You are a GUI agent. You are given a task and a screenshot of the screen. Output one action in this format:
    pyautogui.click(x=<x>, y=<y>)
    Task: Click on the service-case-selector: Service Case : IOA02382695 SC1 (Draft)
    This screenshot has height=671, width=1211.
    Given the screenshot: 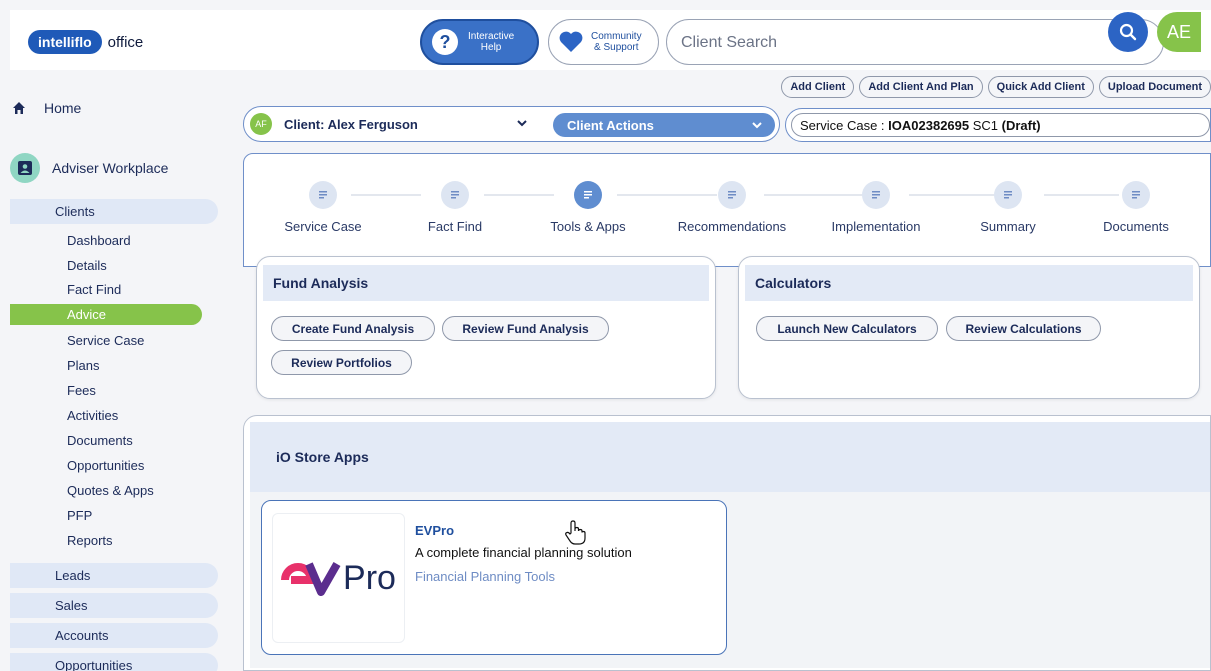 What is the action you would take?
    pyautogui.click(x=998, y=125)
    